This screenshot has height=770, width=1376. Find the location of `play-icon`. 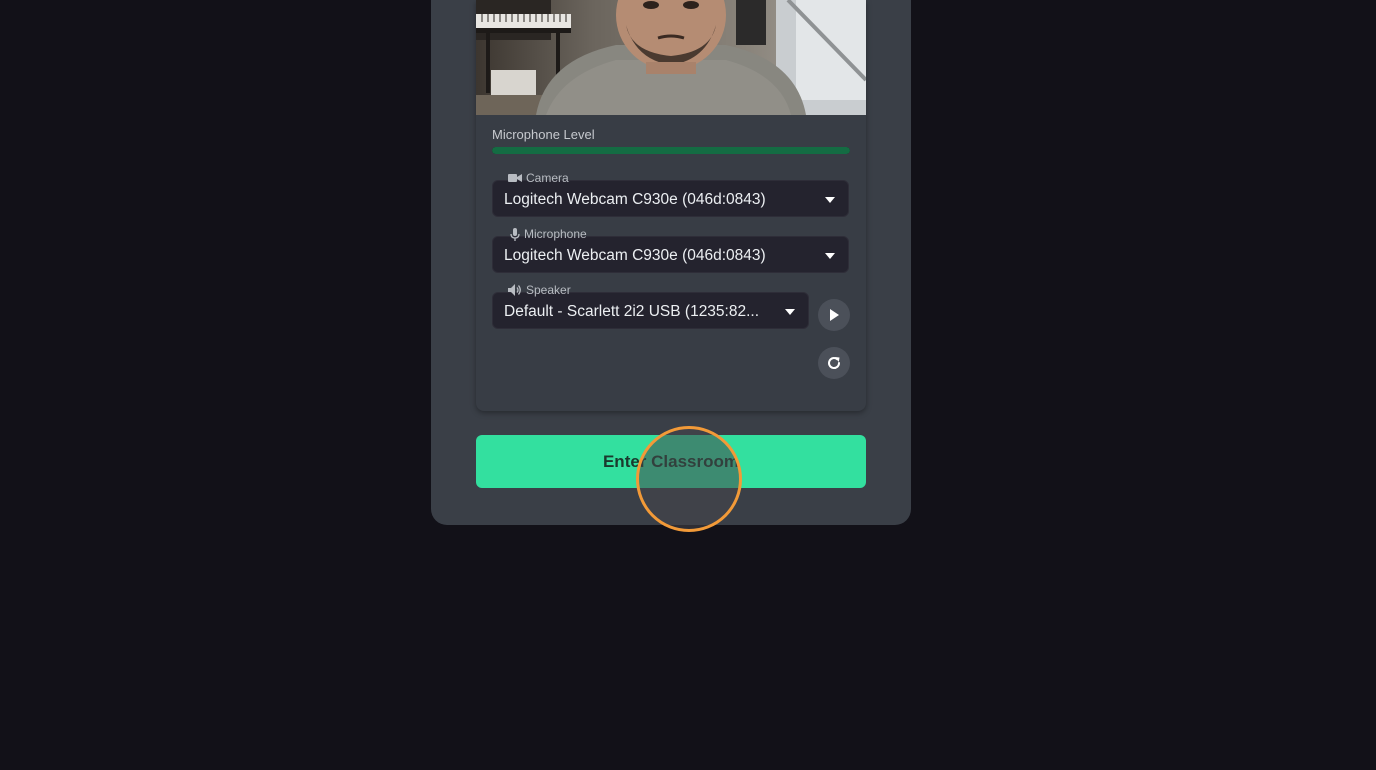

play-icon is located at coordinates (834, 315).